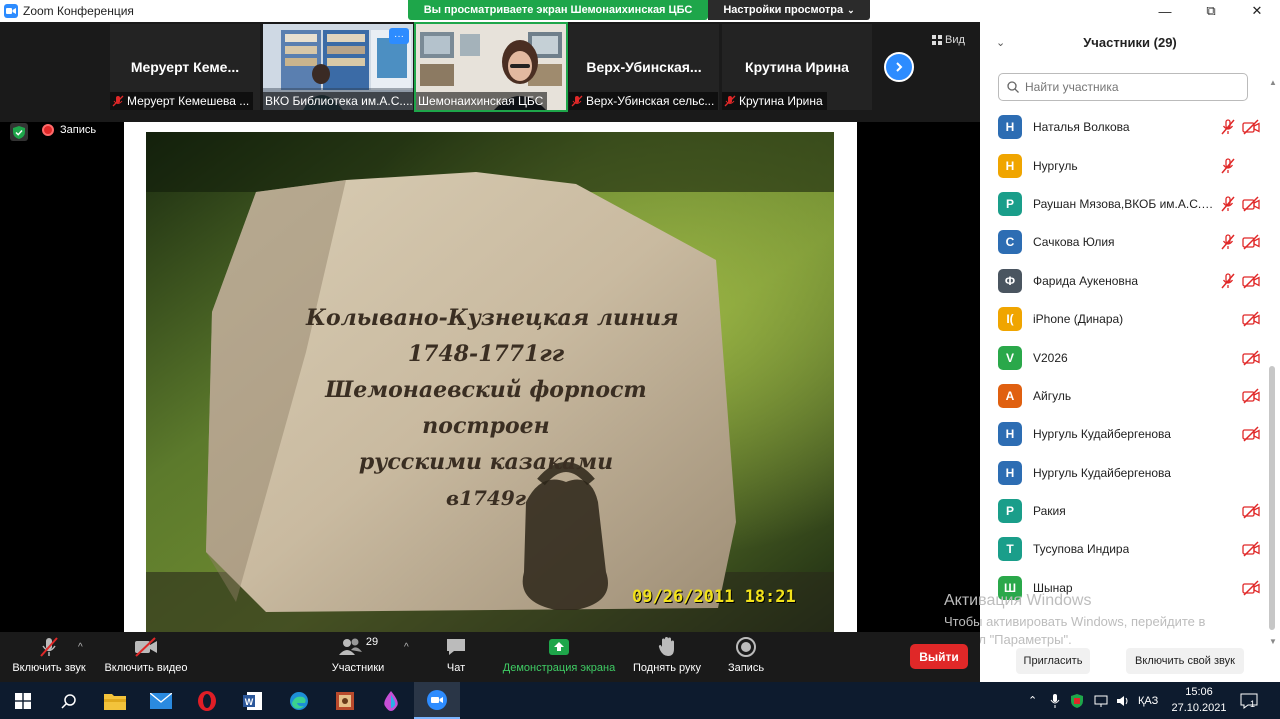 The width and height of the screenshot is (1280, 719). Describe the element at coordinates (23, 700) in the screenshot. I see `start-icon` at that location.